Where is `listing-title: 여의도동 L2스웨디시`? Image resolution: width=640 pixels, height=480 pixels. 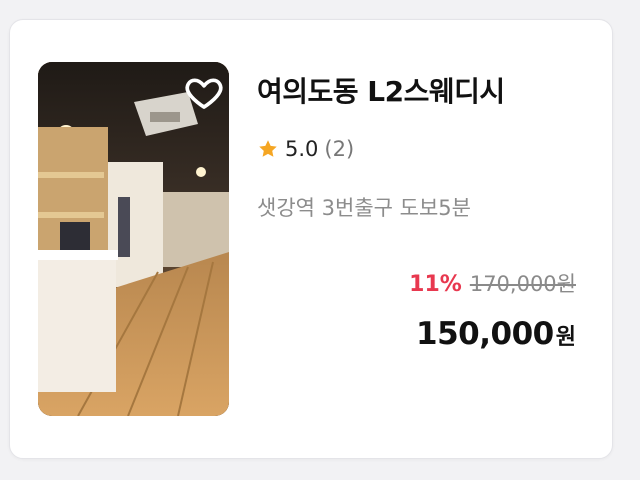 listing-title: 여의도동 L2스웨디시 is located at coordinates (381, 90).